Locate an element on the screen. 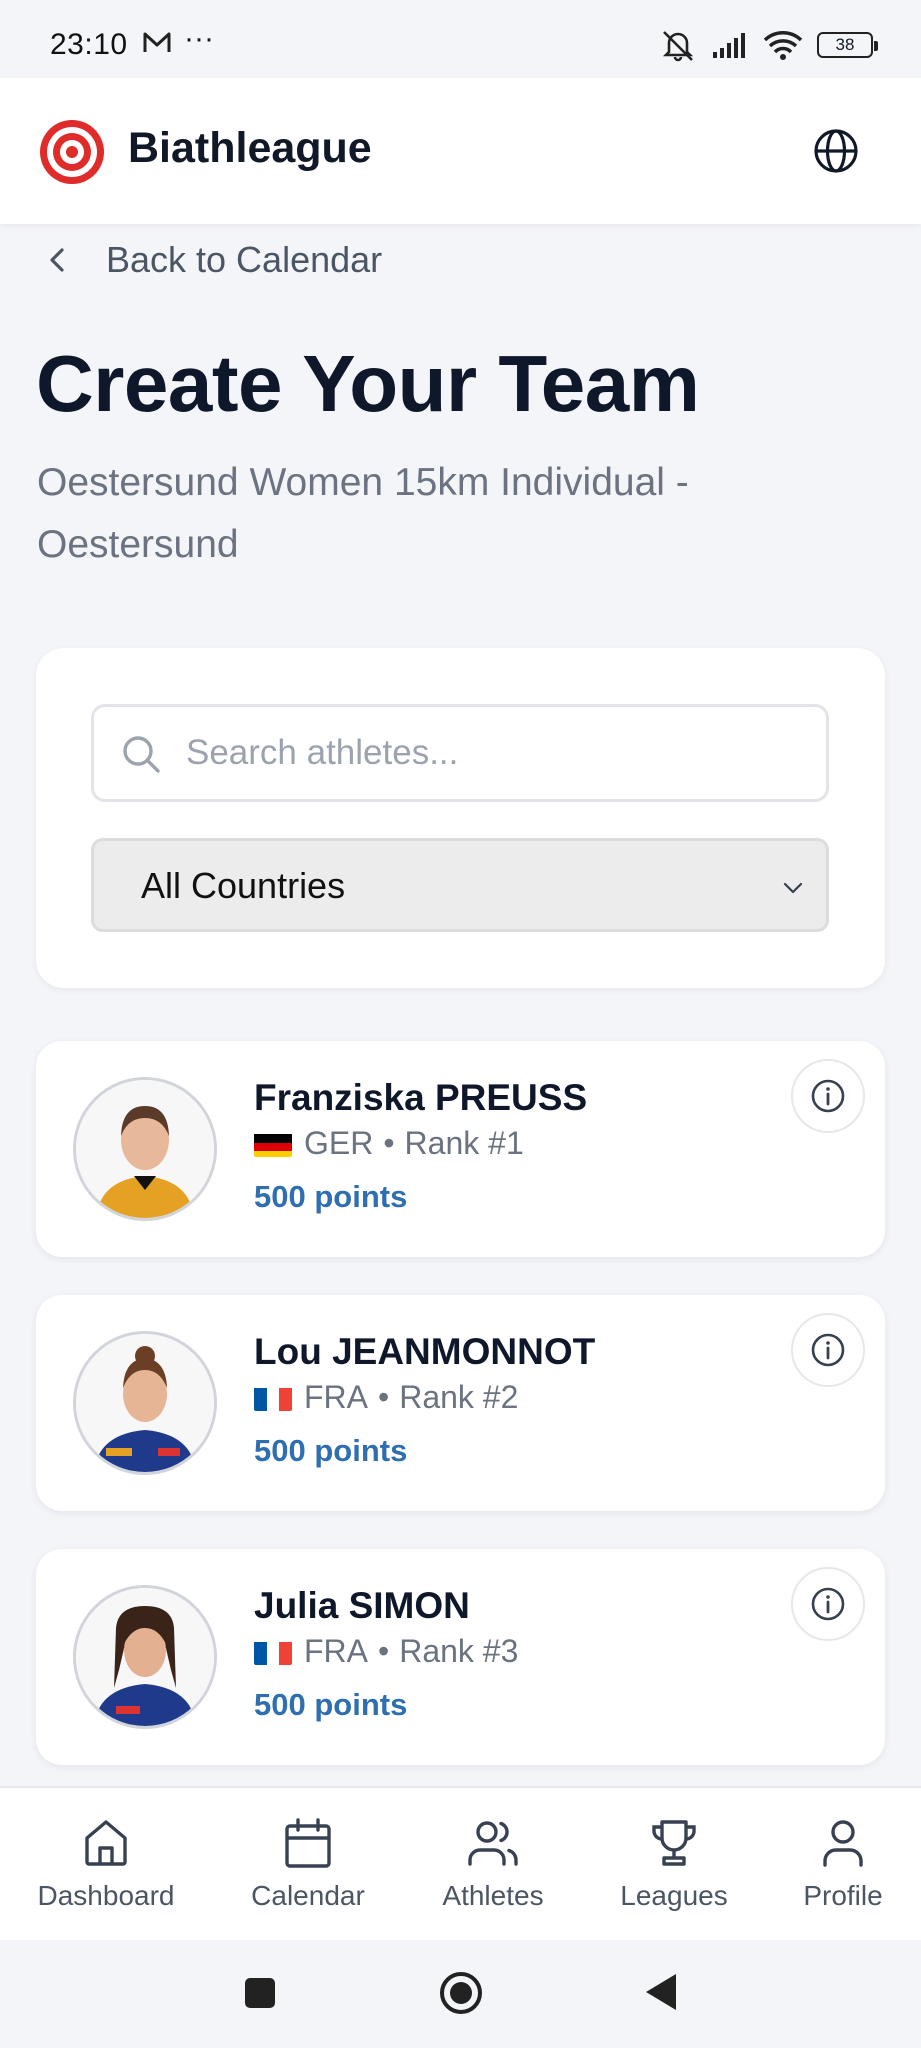 The height and width of the screenshot is (2048, 921). athlete-card: Lou JEANMONNOT FRA • Rank #2 500 points is located at coordinates (460, 1403).